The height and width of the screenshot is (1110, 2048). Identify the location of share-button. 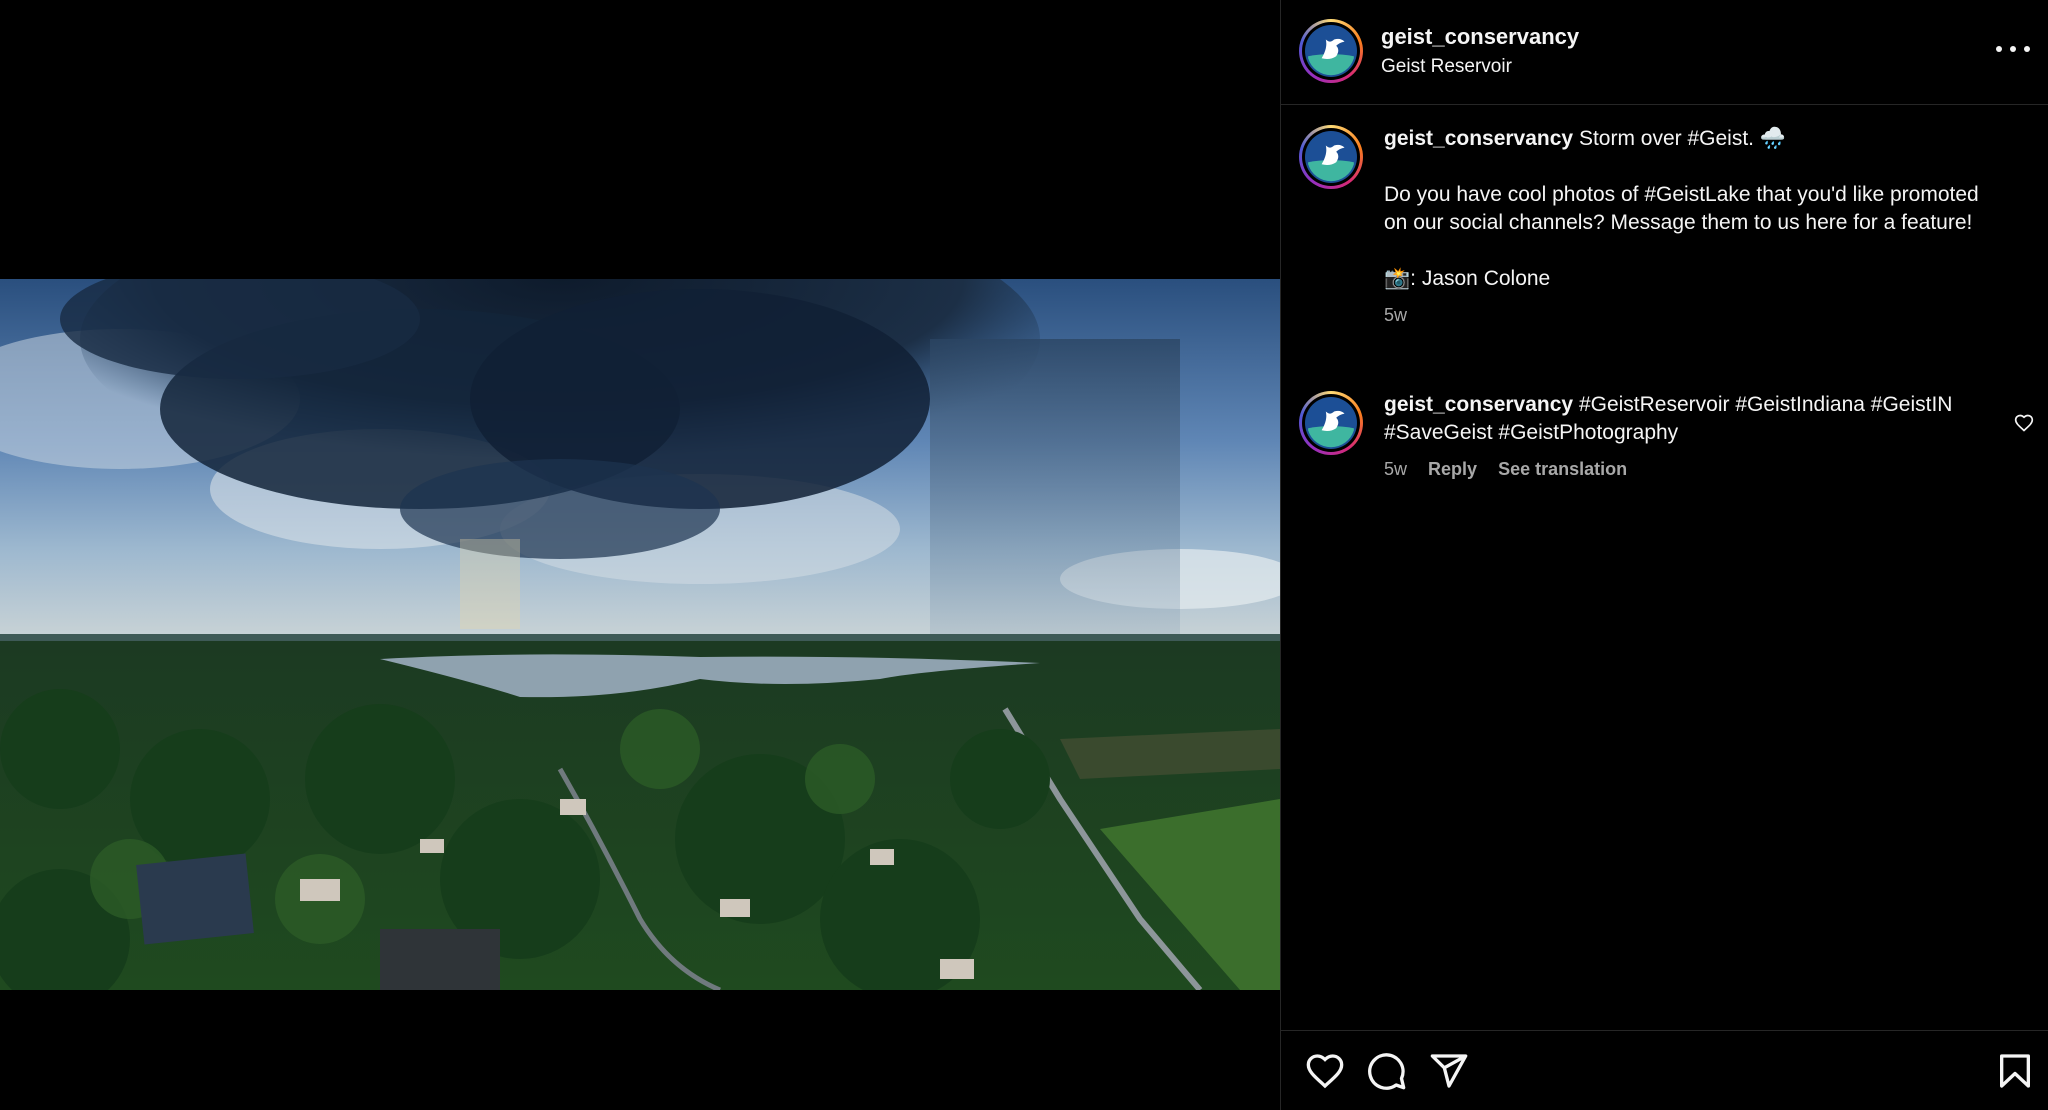
(1449, 1071).